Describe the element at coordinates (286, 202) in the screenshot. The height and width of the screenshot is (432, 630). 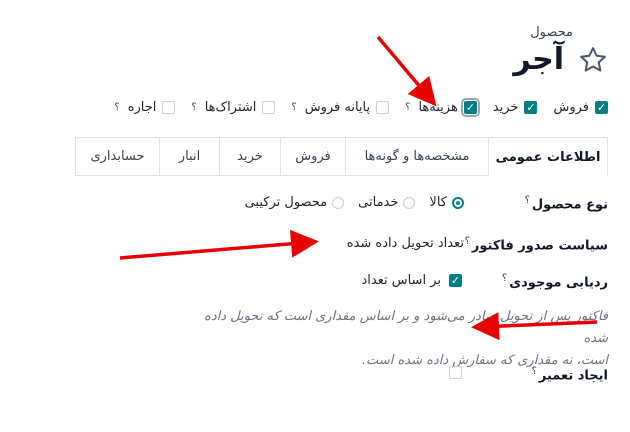
I see `radio-combo-label: محصول ترکیبی` at that location.